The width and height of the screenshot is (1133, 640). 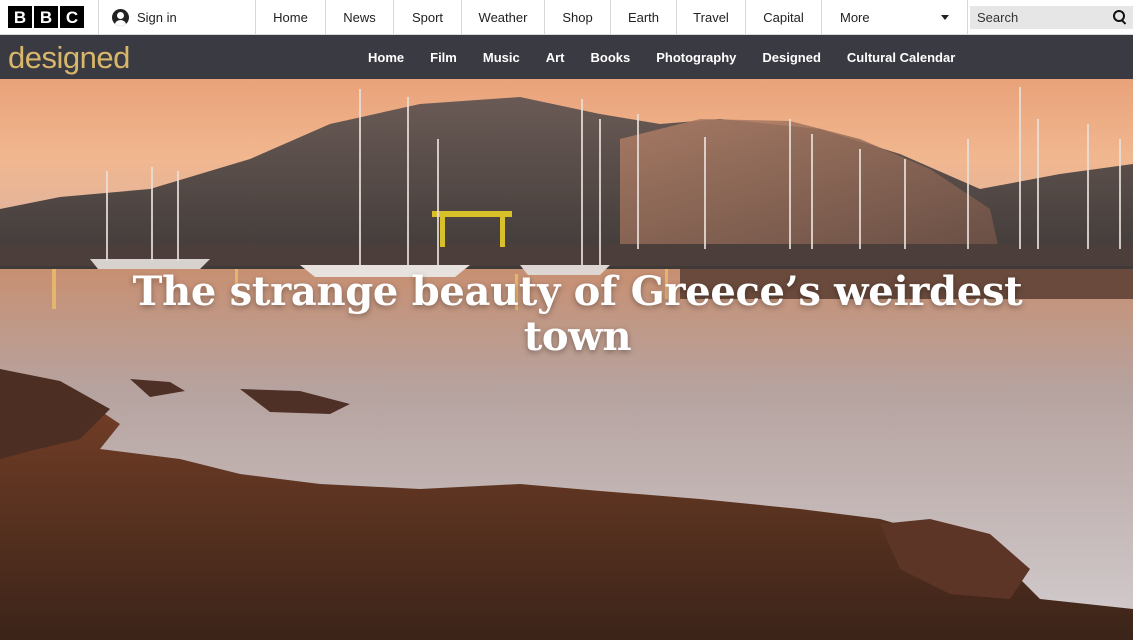 What do you see at coordinates (1037, 17) in the screenshot?
I see `search-input` at bounding box center [1037, 17].